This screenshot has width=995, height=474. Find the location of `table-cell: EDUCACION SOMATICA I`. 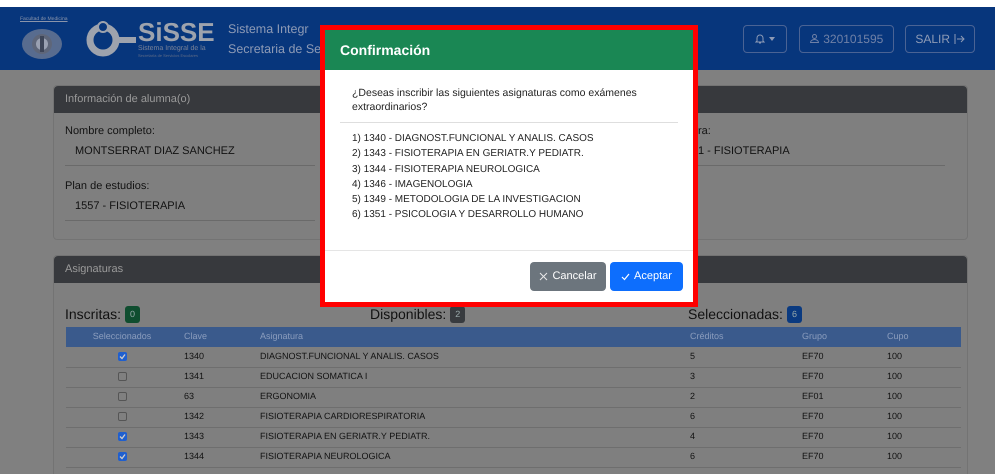

table-cell: EDUCACION SOMATICA I is located at coordinates (469, 377).